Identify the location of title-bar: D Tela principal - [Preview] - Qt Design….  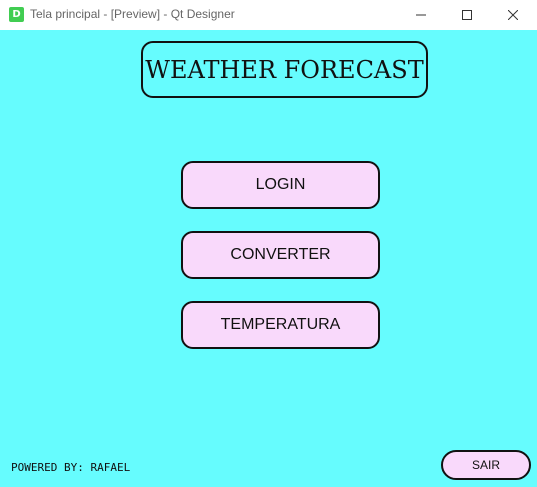
(268, 15).